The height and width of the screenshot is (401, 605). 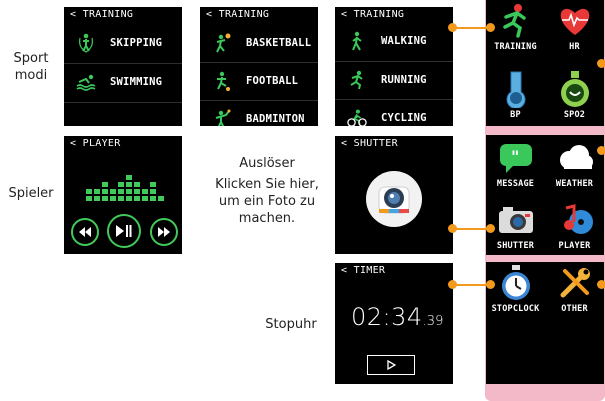 I want to click on caption-player: Spieler, so click(x=31, y=193).